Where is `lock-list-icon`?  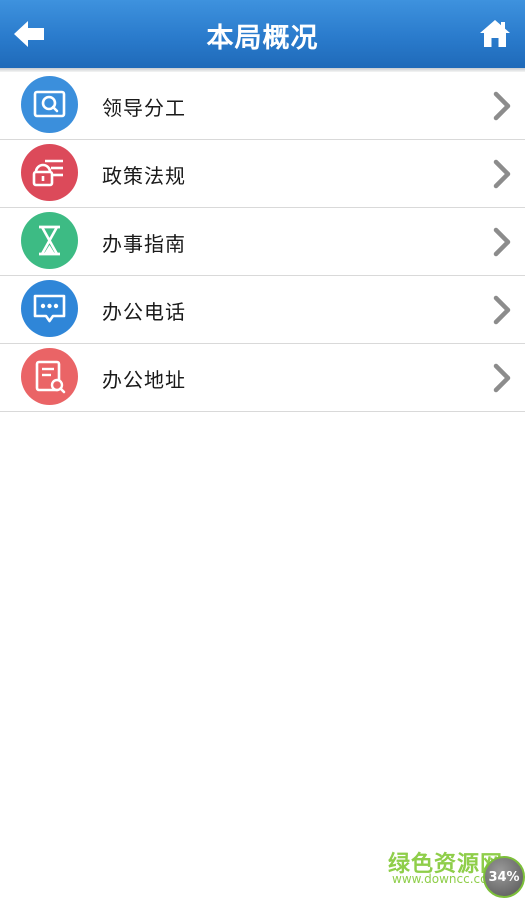 lock-list-icon is located at coordinates (47, 173).